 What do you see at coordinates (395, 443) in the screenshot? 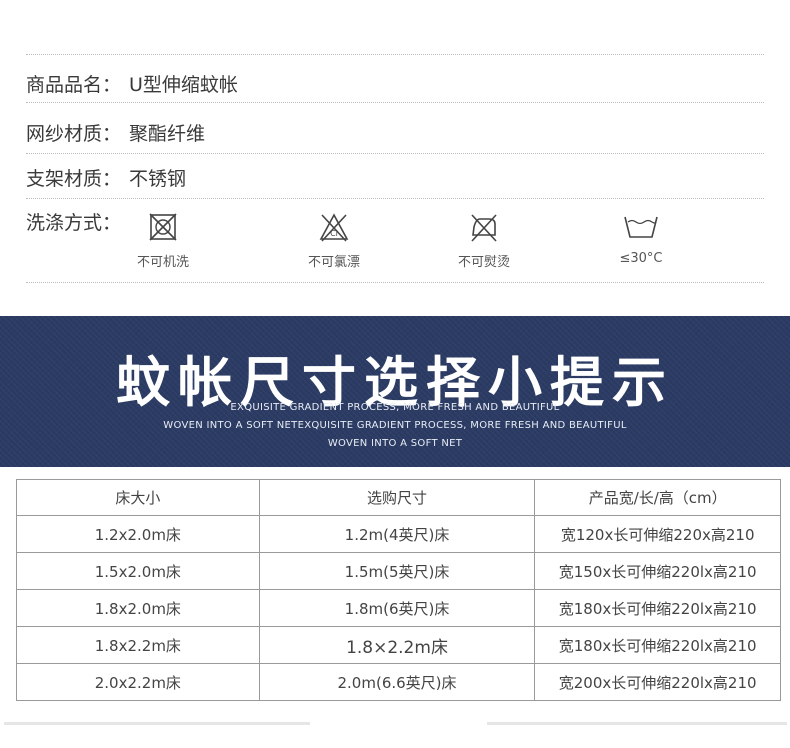
I see `banner-subtitle-3: WOVEN INTO A SOFT NET` at bounding box center [395, 443].